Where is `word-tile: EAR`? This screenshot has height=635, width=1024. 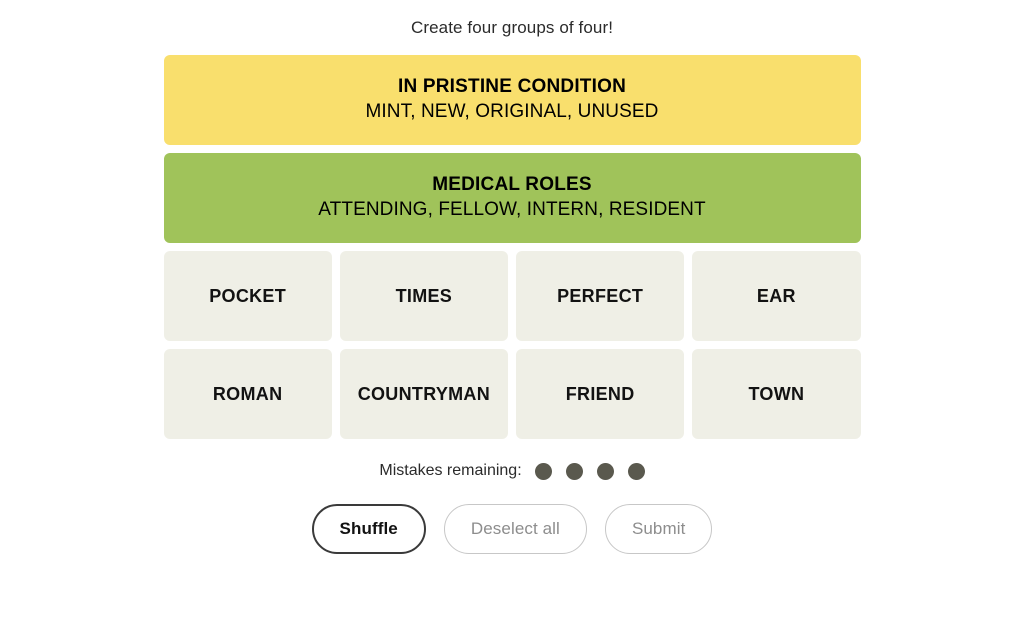
word-tile: EAR is located at coordinates (776, 296).